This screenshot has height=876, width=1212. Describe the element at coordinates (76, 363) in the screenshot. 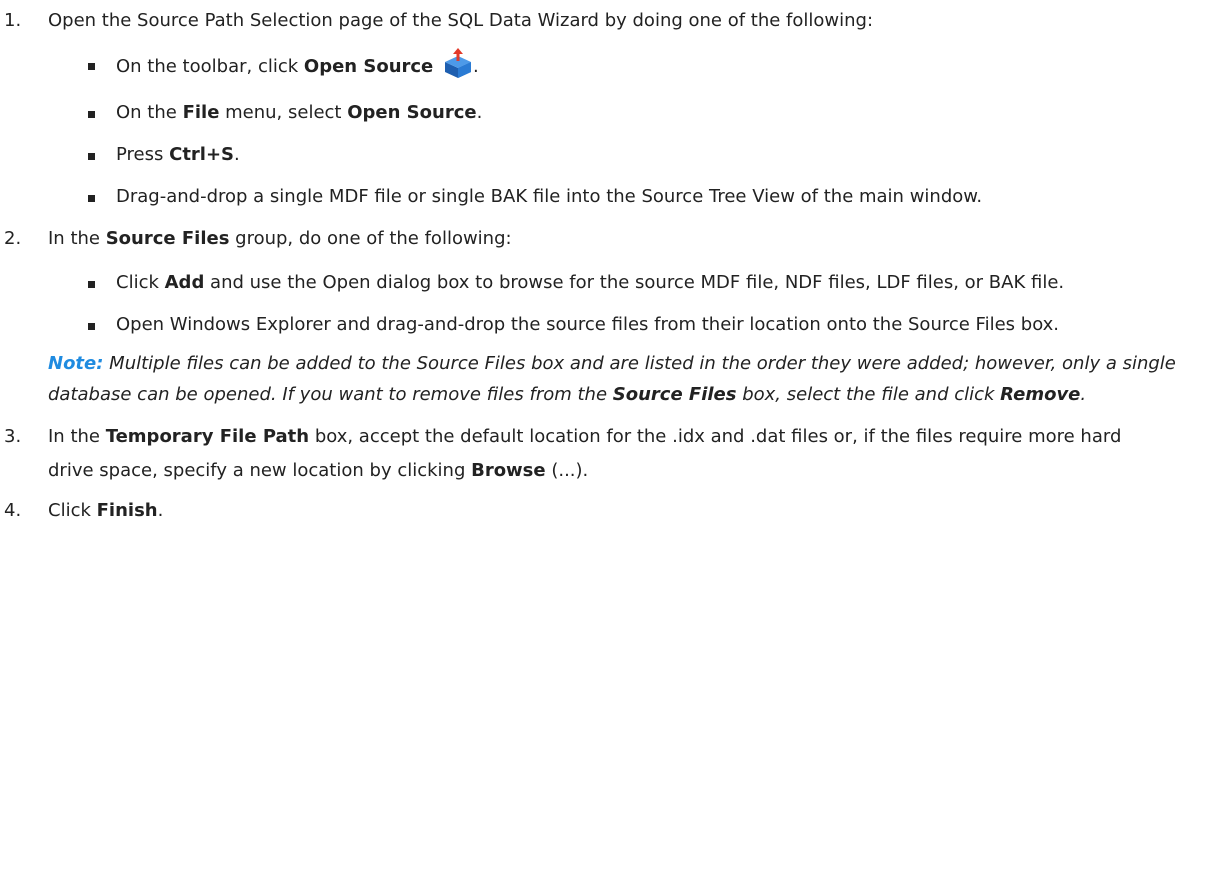

I see `note-label: Note:` at that location.